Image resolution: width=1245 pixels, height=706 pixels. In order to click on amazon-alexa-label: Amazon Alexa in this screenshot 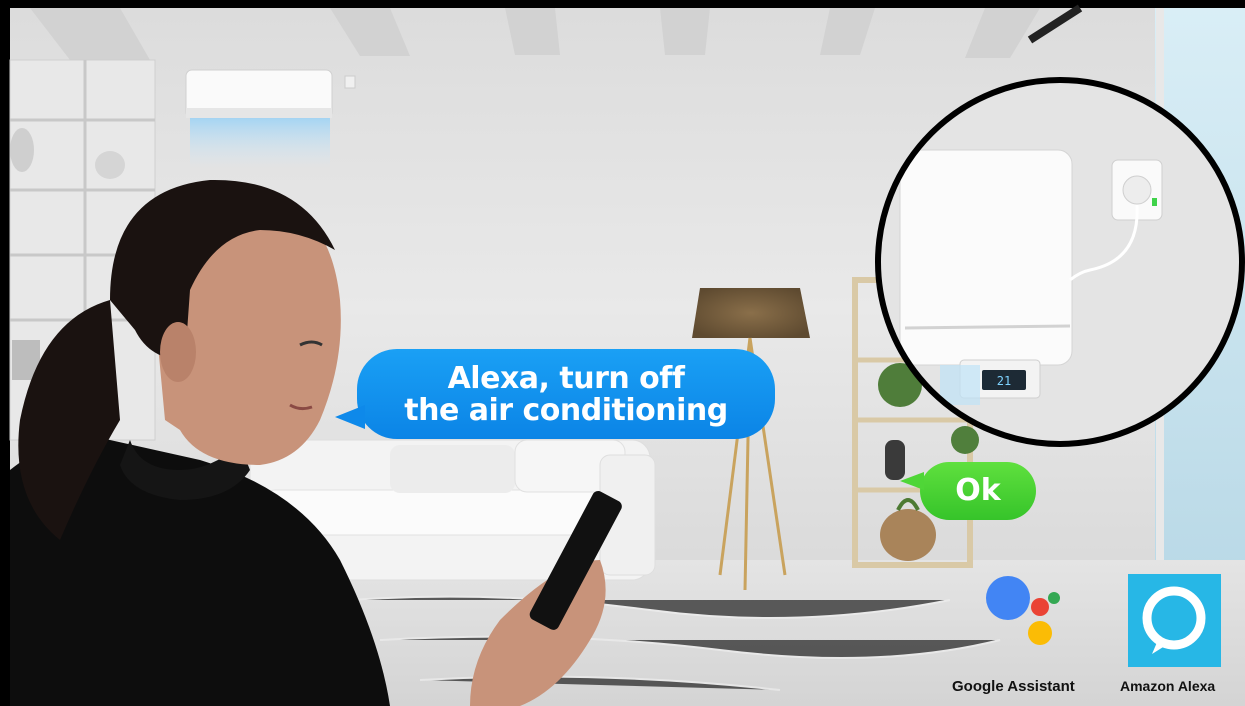, I will do `click(1168, 686)`.